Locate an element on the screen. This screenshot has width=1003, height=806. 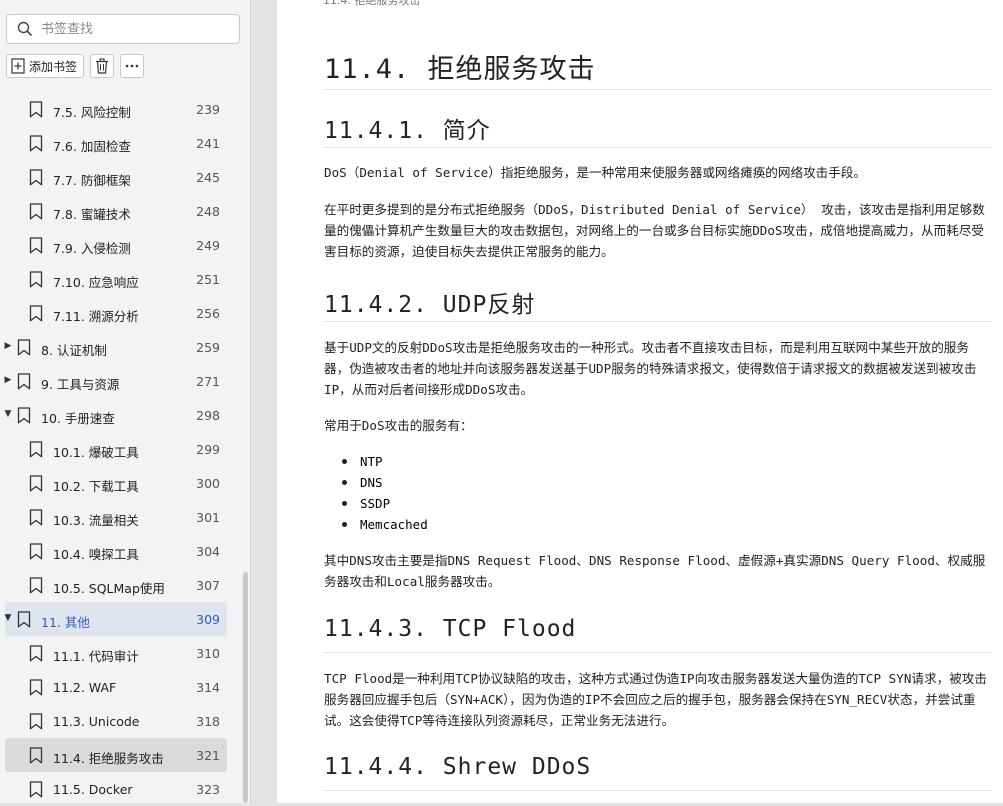
bookmark-label: 9. 工具与资源 is located at coordinates (80, 384).